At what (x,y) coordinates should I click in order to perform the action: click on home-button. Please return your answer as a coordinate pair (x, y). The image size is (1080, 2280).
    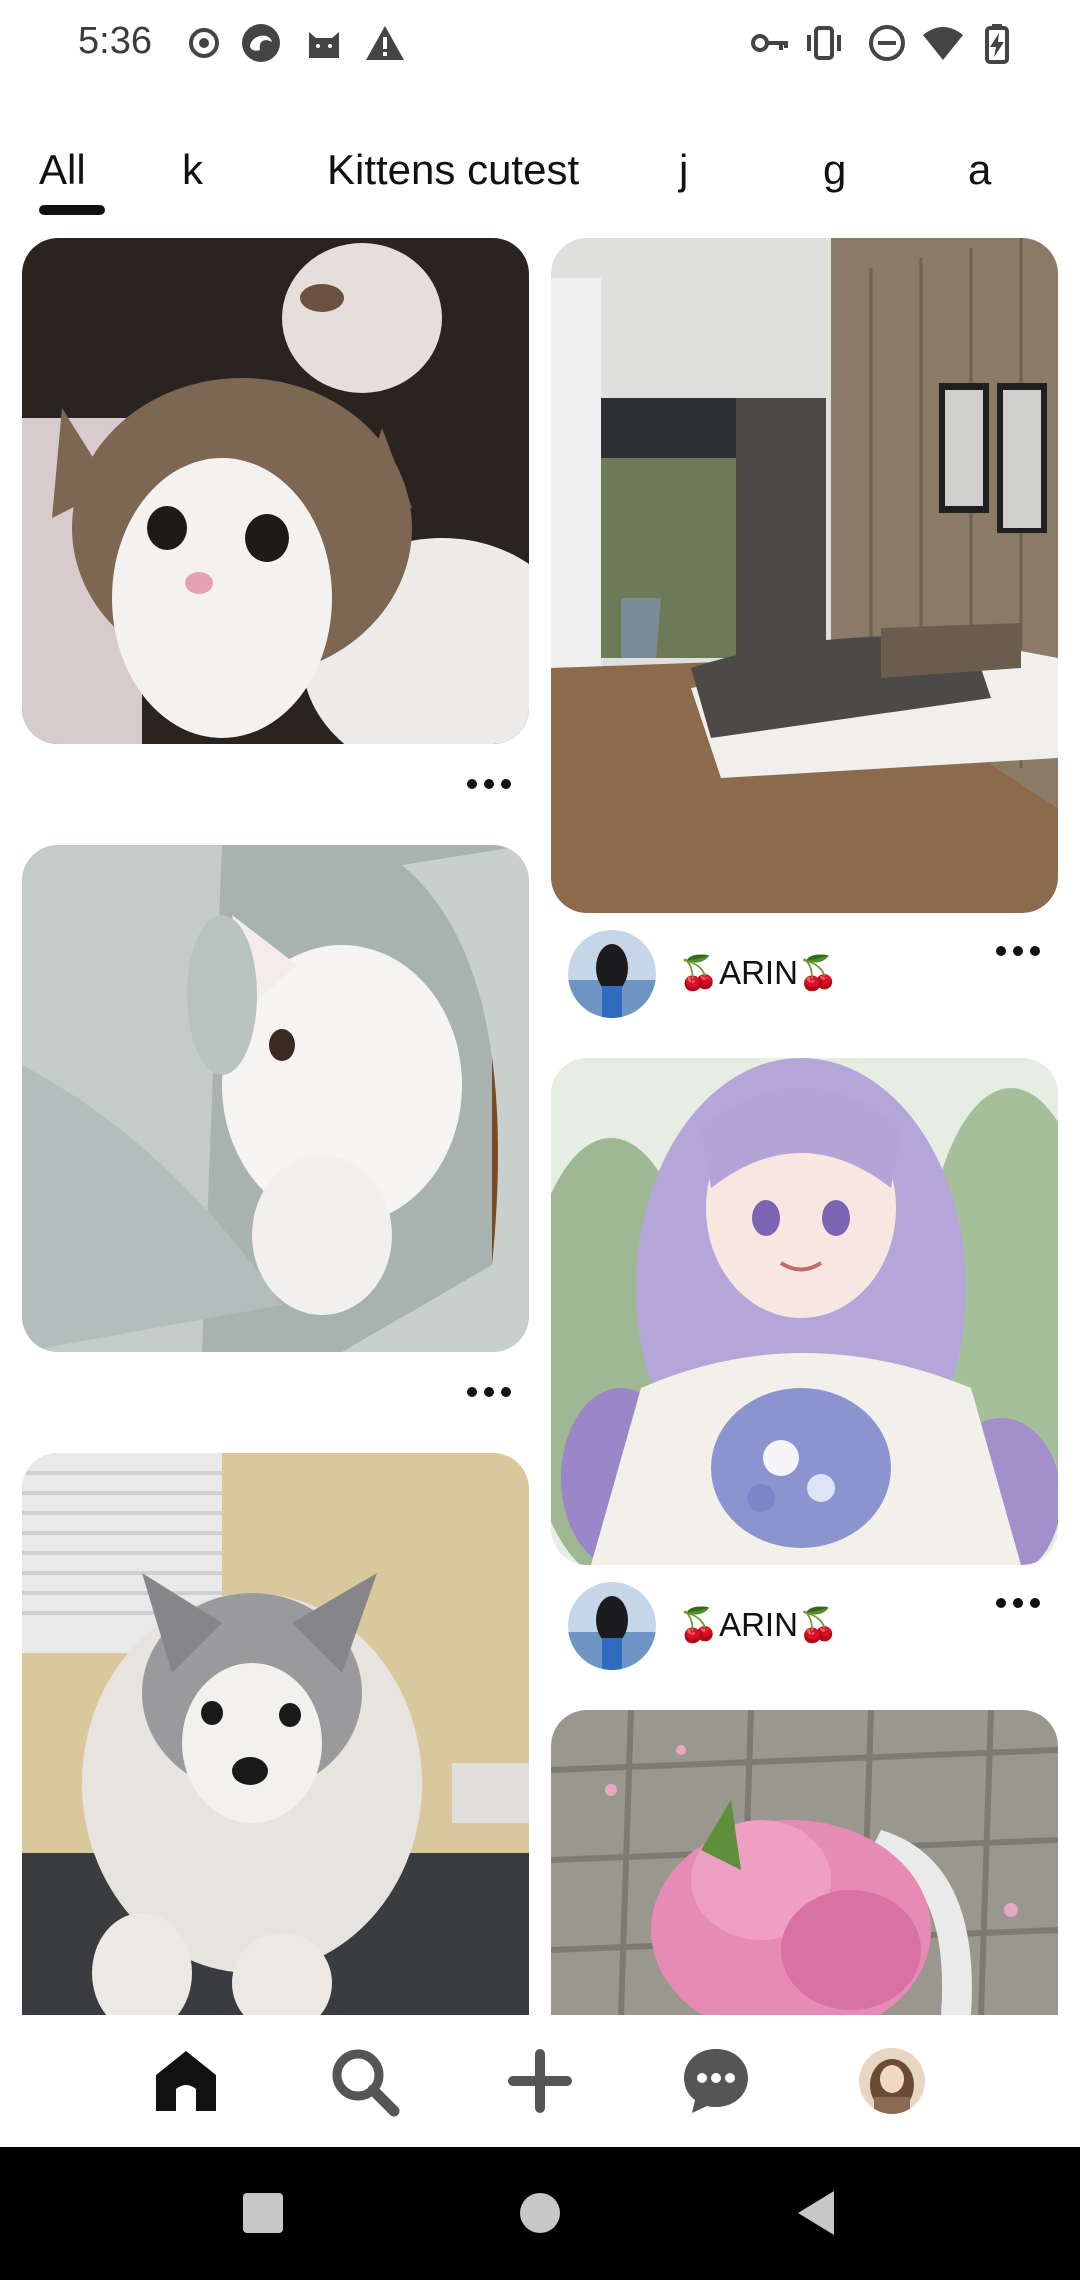
    Looking at the image, I should click on (540, 2213).